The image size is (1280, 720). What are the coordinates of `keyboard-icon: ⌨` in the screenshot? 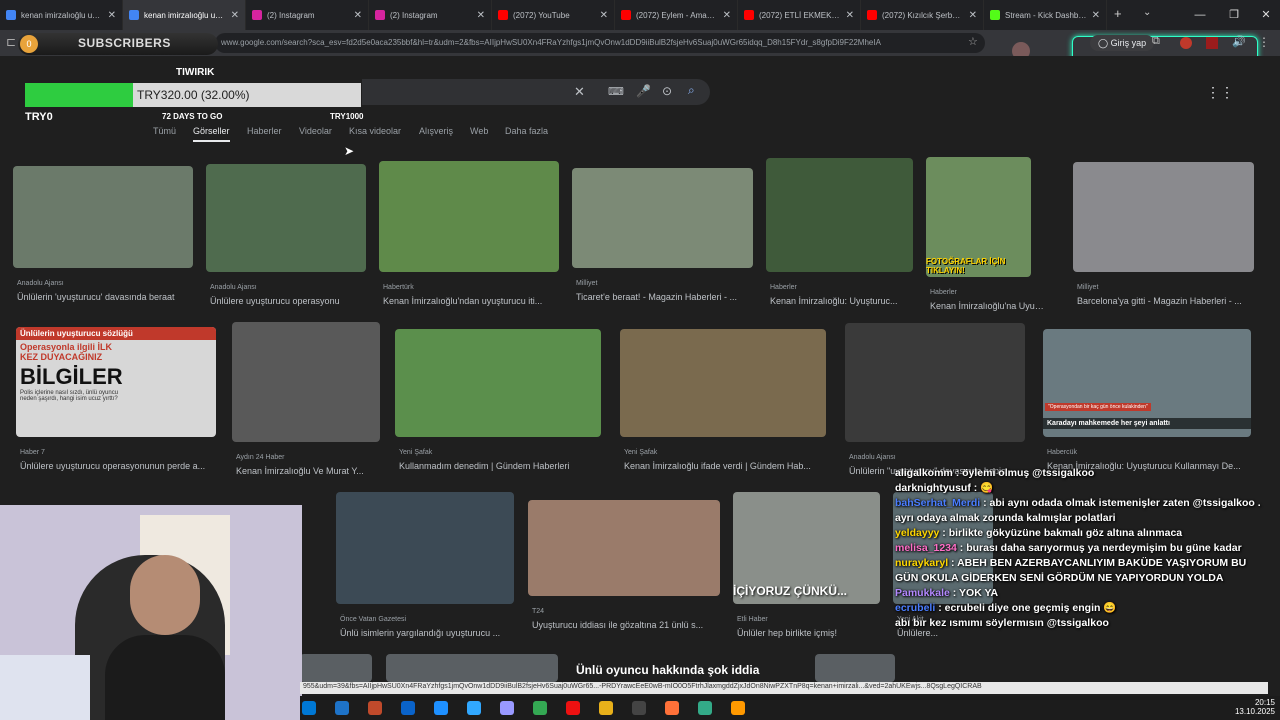 It's located at (616, 91).